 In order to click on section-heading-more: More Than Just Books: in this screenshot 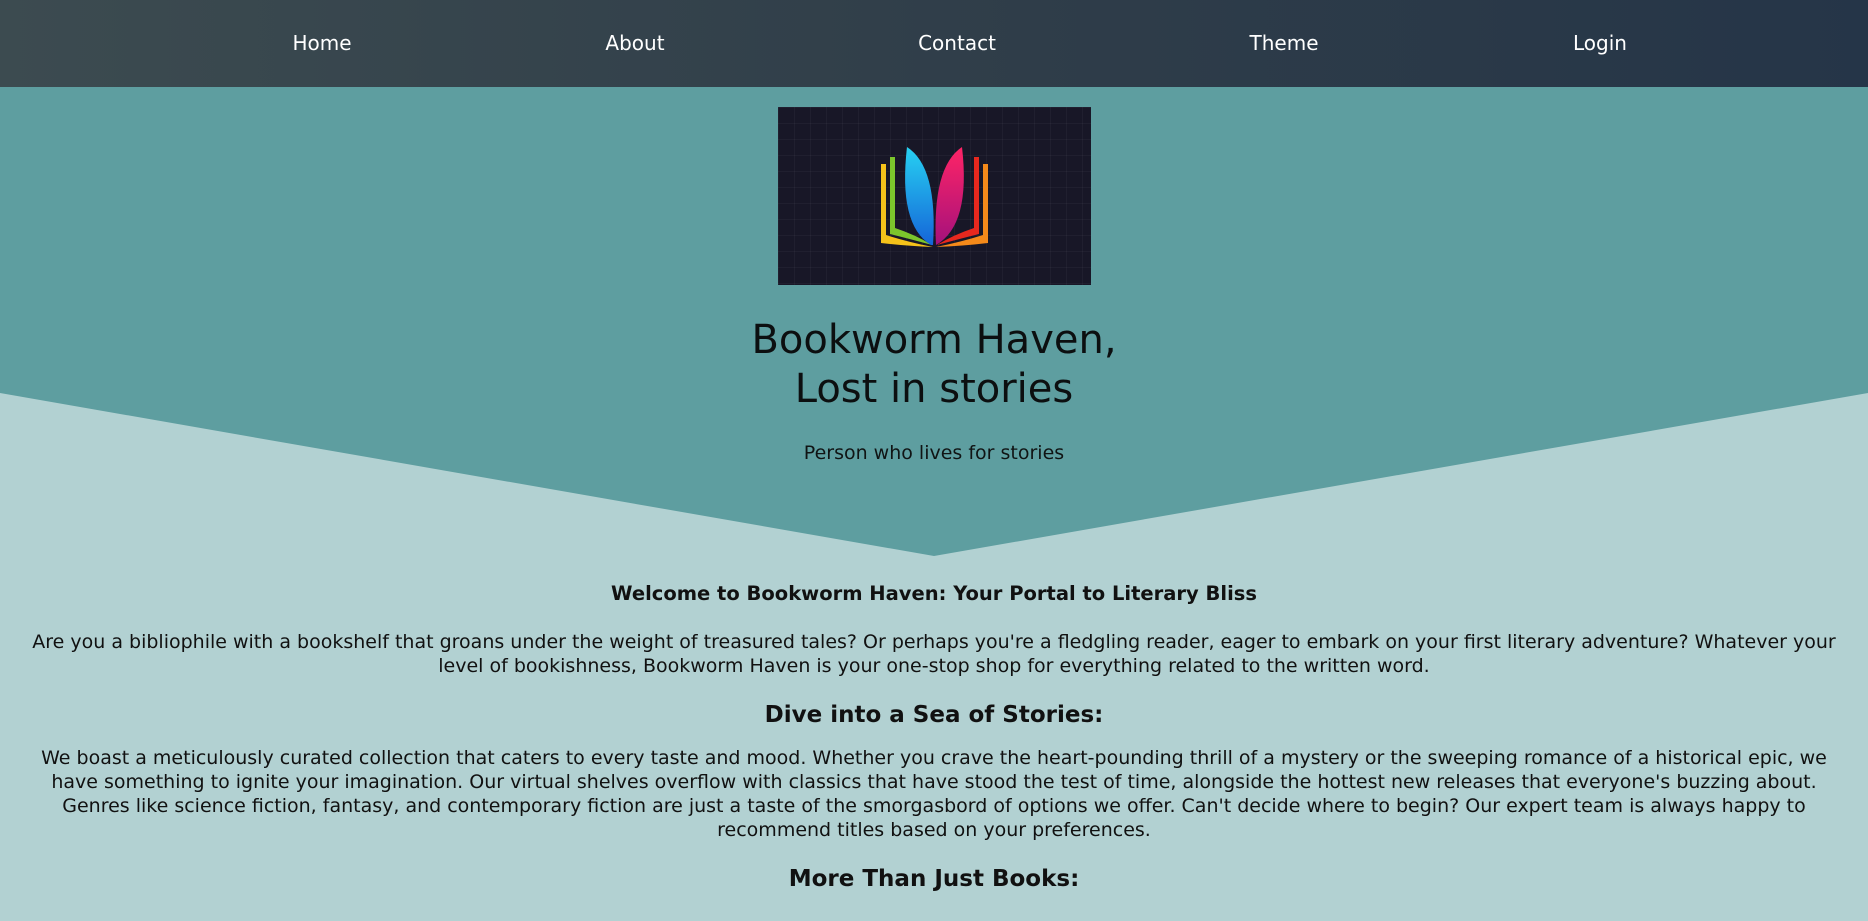, I will do `click(934, 879)`.